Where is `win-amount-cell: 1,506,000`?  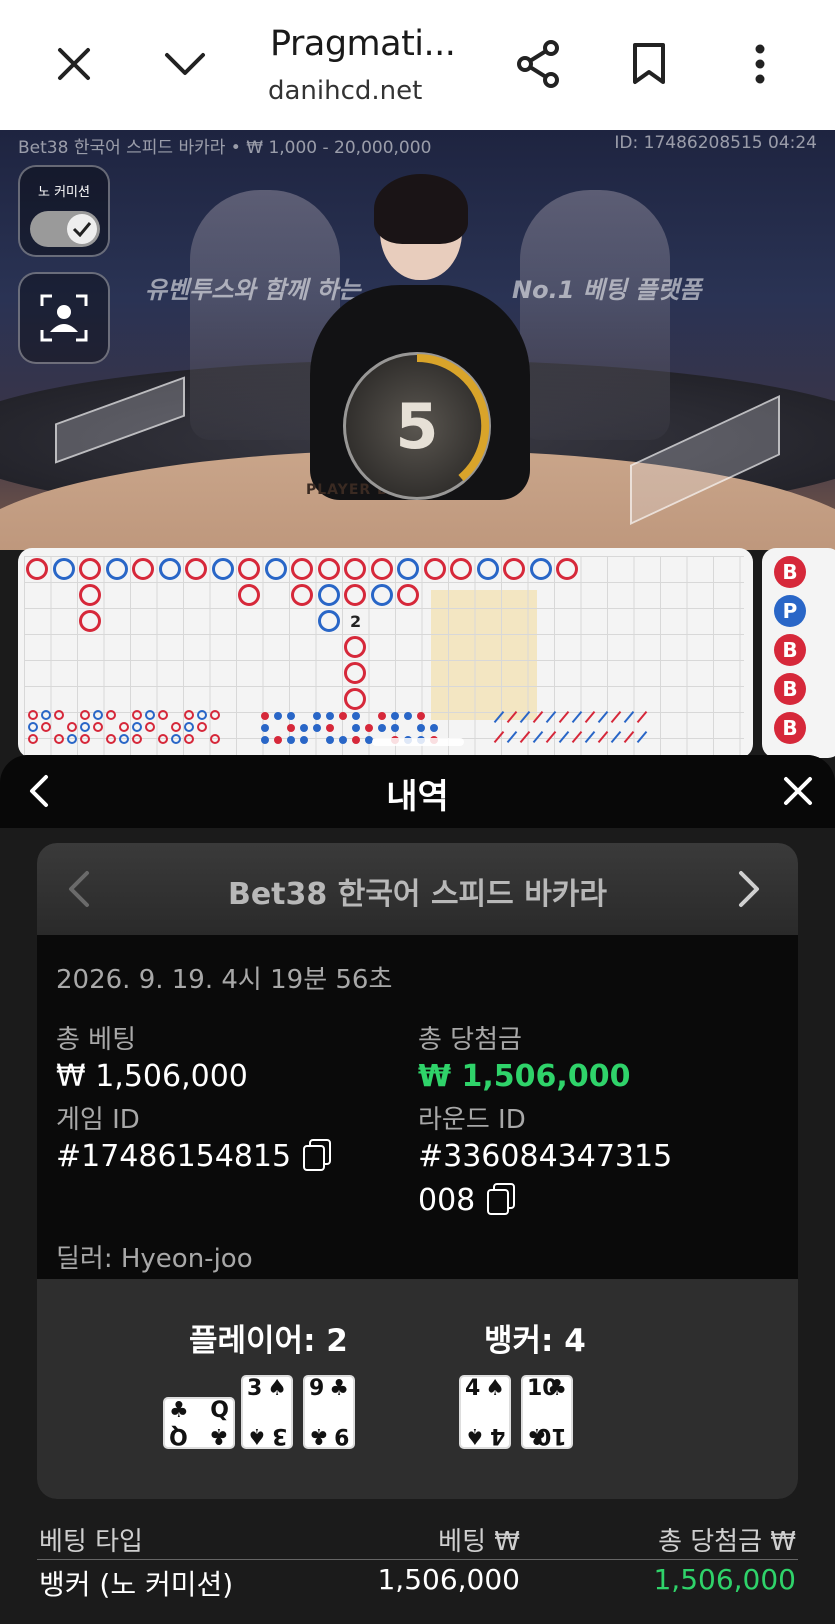
win-amount-cell: 1,506,000 is located at coordinates (724, 1579).